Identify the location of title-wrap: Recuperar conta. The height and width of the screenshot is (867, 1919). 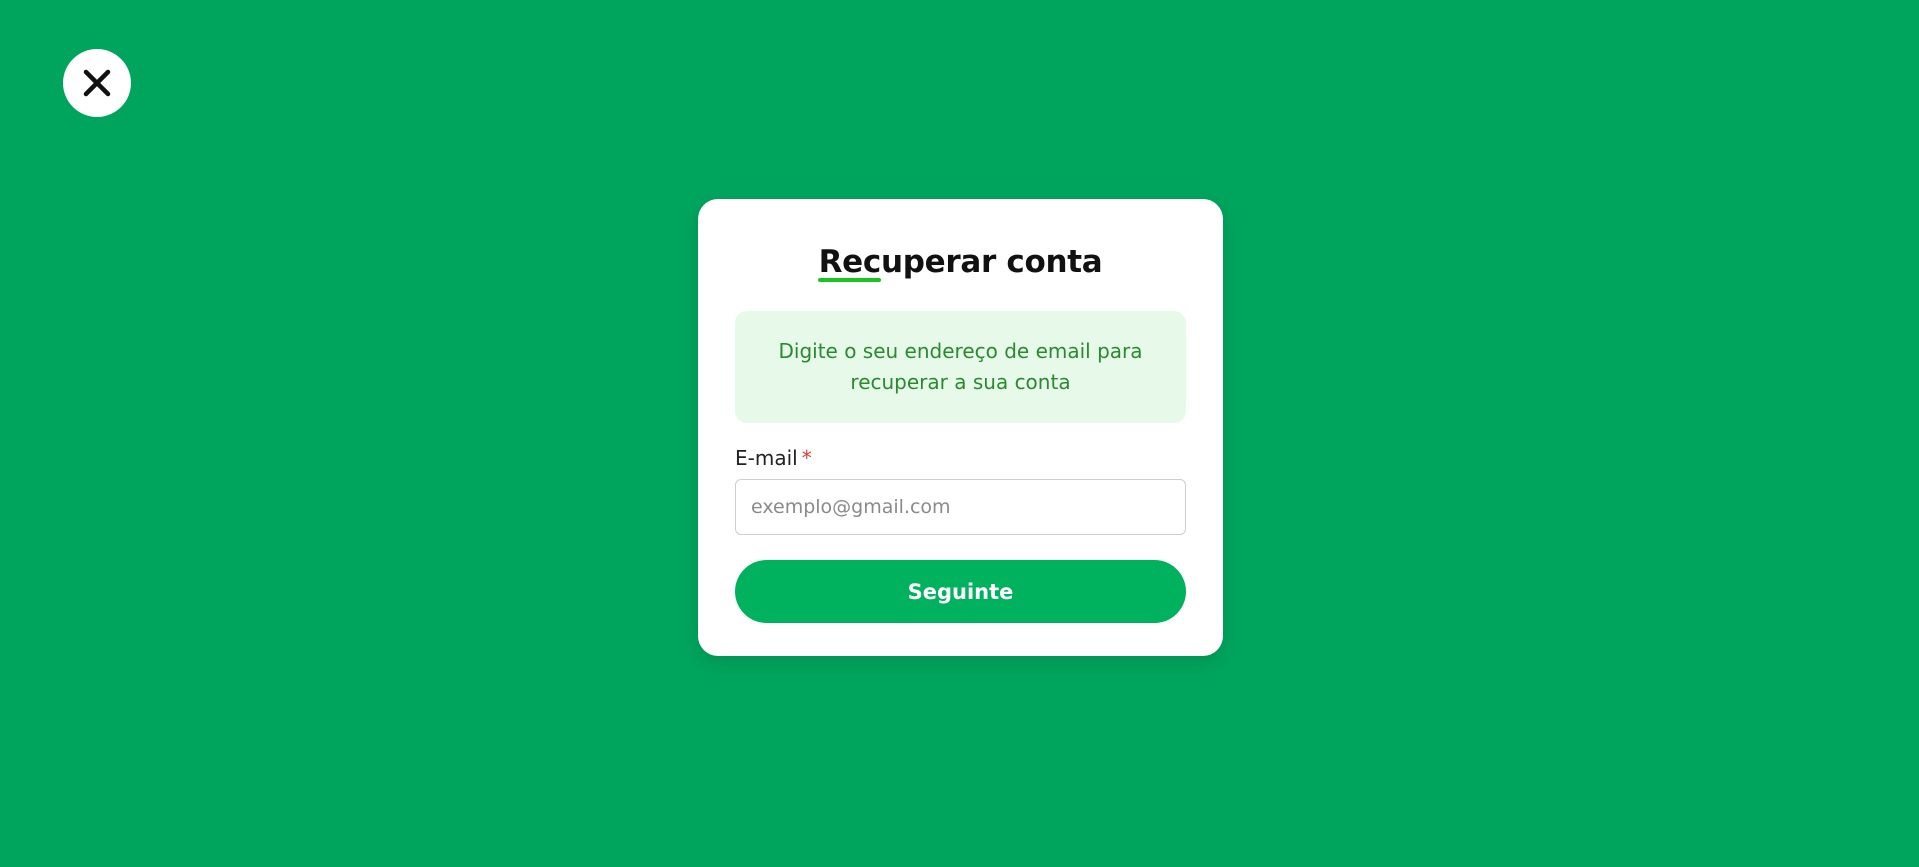
(960, 262).